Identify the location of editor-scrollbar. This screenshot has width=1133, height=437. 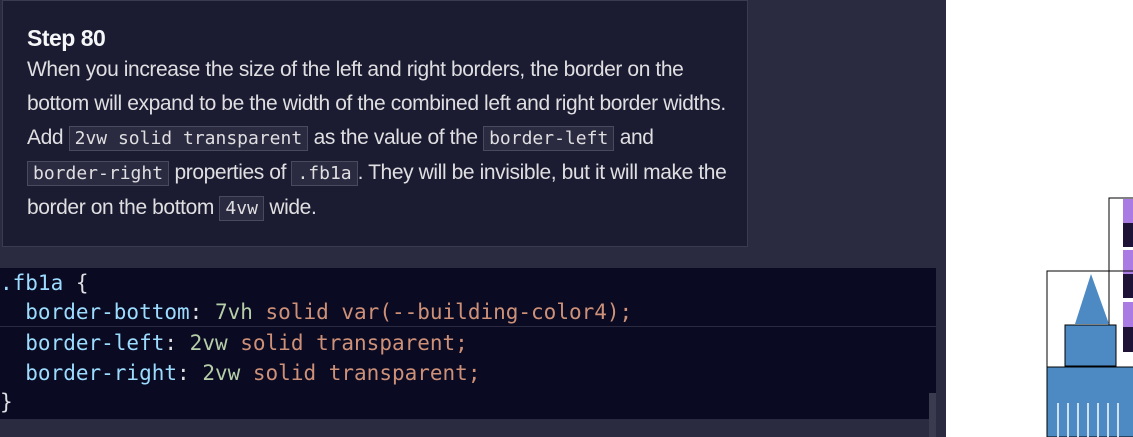
(932, 415).